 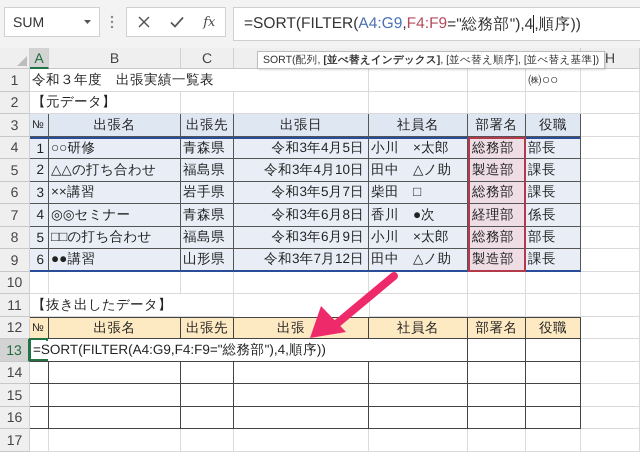 What do you see at coordinates (39, 237) in the screenshot?
I see `table-cell: 5` at bounding box center [39, 237].